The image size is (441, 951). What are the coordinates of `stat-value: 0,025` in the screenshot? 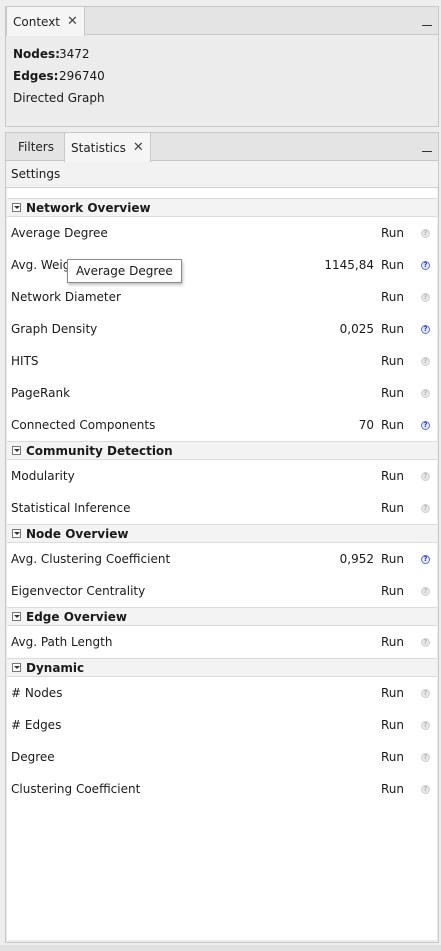 It's located at (356, 329).